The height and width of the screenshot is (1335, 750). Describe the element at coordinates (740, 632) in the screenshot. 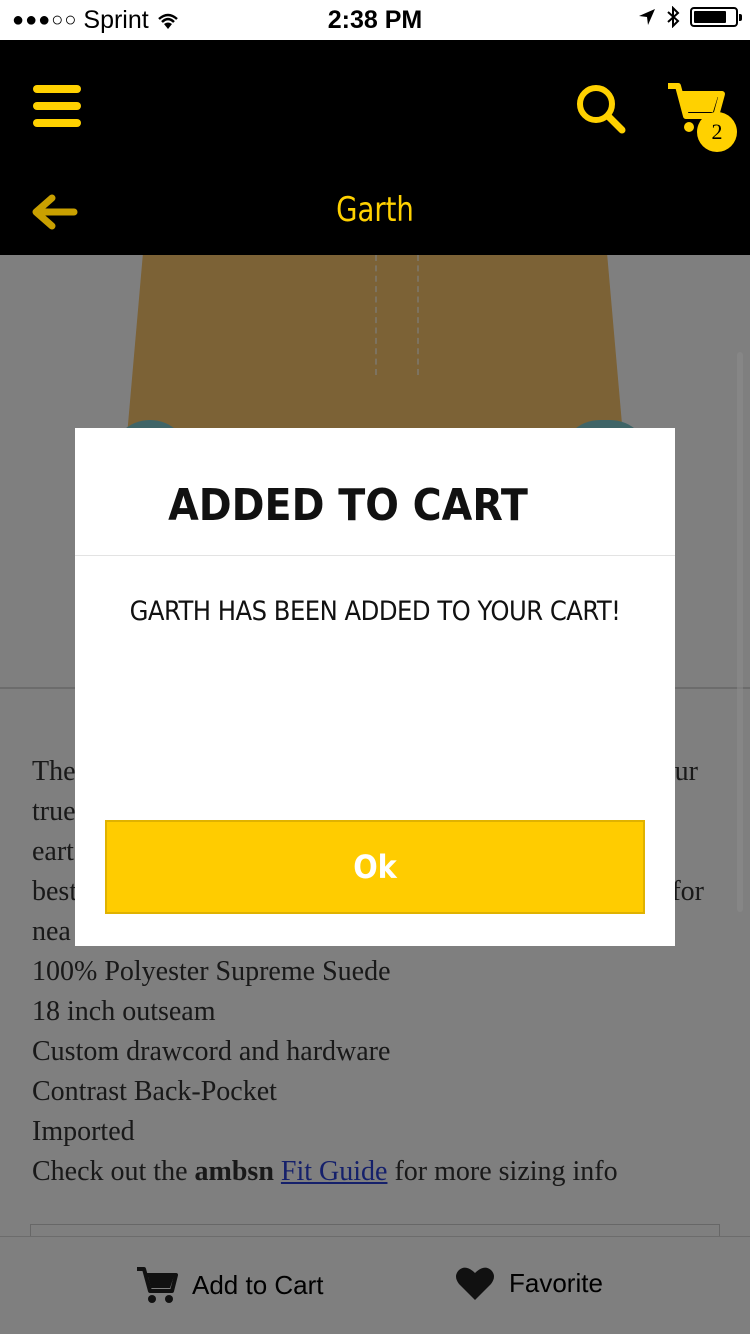

I see `scrollbar` at that location.